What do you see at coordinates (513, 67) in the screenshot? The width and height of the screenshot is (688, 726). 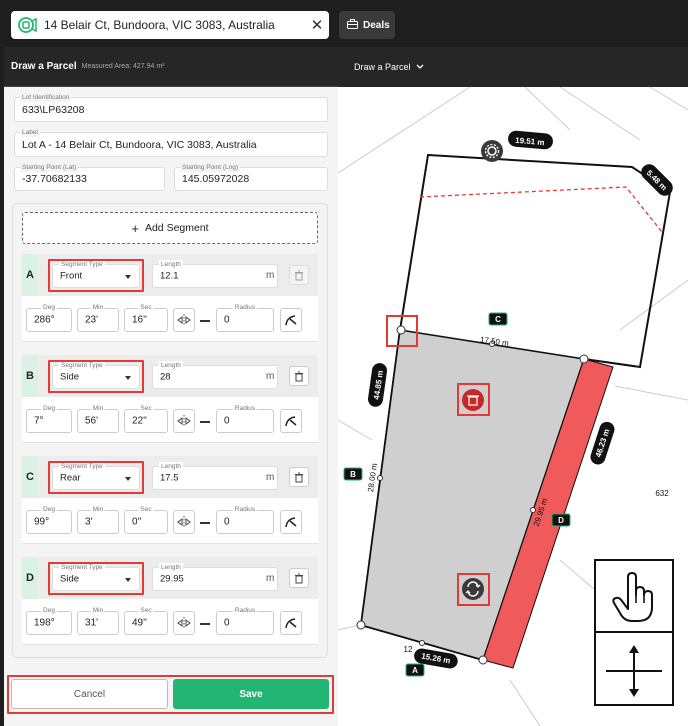 I see `map-header: Draw a Parcel` at bounding box center [513, 67].